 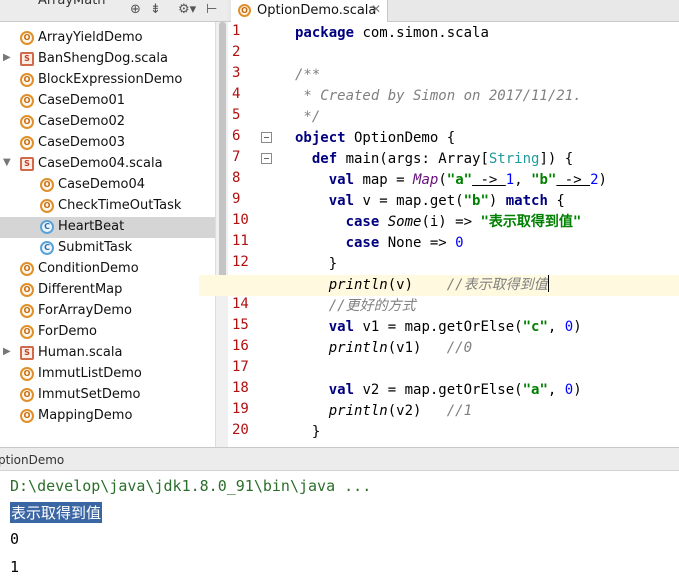 What do you see at coordinates (308, 432) in the screenshot?
I see `code-line: }` at bounding box center [308, 432].